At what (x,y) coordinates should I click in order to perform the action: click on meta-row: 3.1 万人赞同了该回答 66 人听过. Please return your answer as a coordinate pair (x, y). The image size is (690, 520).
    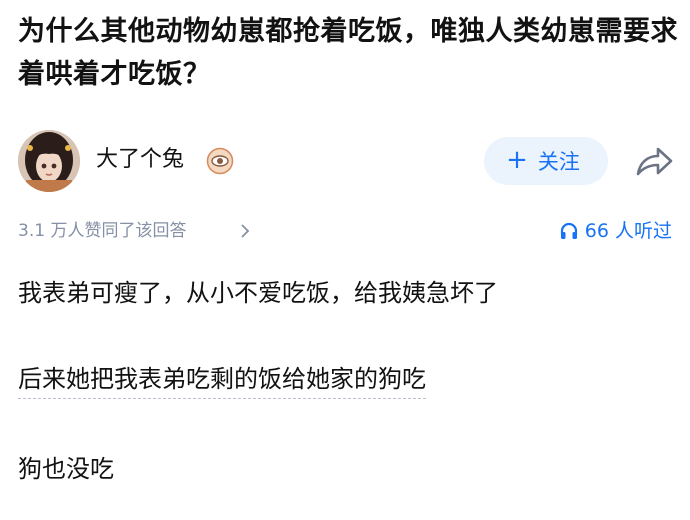
    Looking at the image, I should click on (348, 231).